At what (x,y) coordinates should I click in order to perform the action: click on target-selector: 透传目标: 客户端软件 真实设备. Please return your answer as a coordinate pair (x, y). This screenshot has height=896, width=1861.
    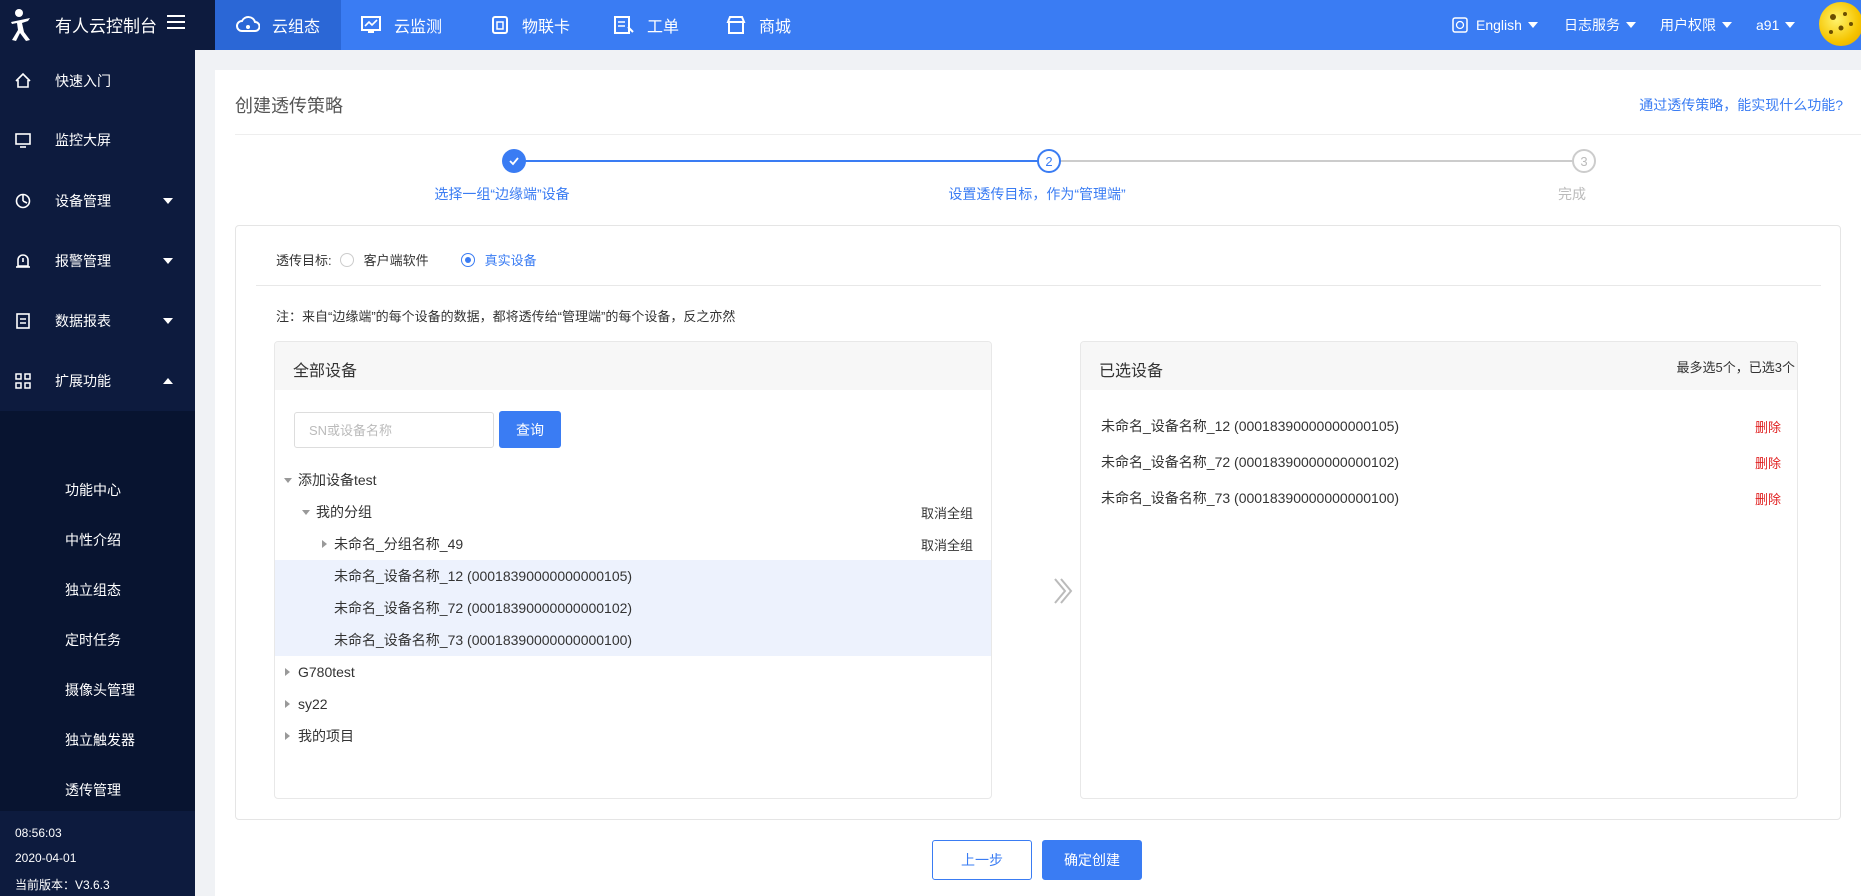
    Looking at the image, I should click on (406, 259).